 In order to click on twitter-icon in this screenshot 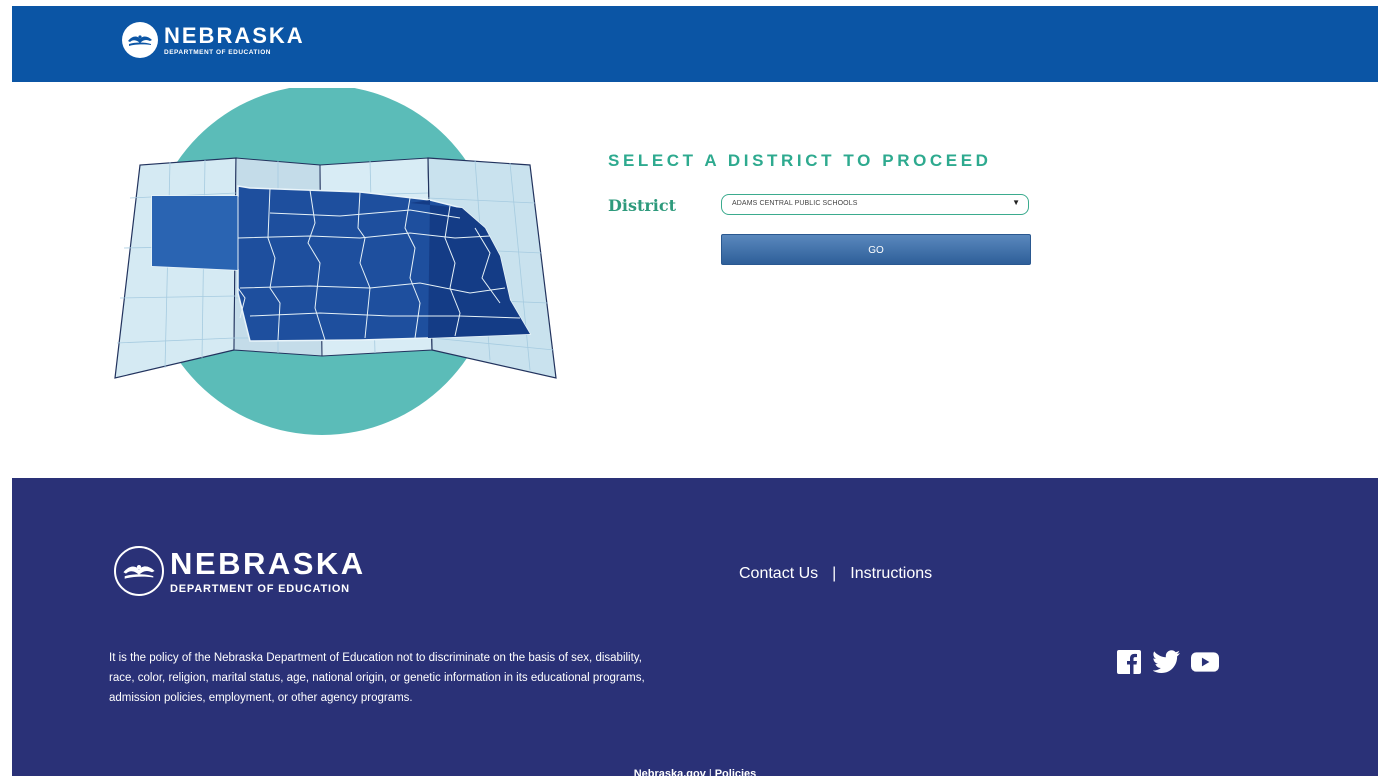, I will do `click(1167, 662)`.